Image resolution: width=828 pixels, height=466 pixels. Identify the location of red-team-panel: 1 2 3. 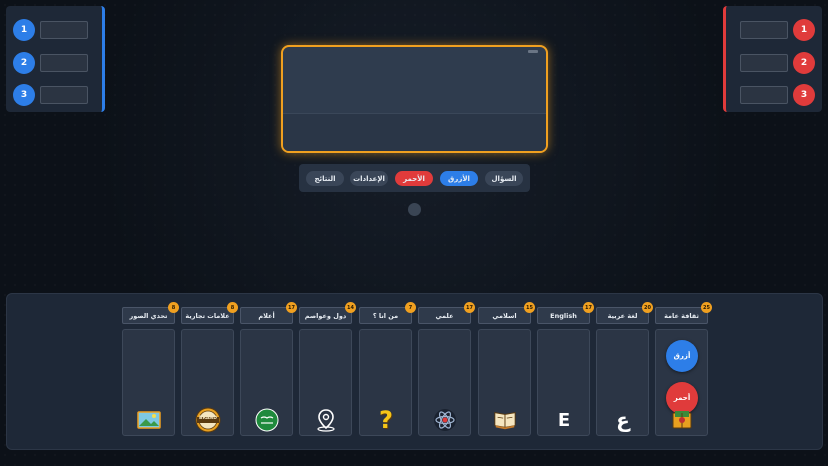
(772, 59).